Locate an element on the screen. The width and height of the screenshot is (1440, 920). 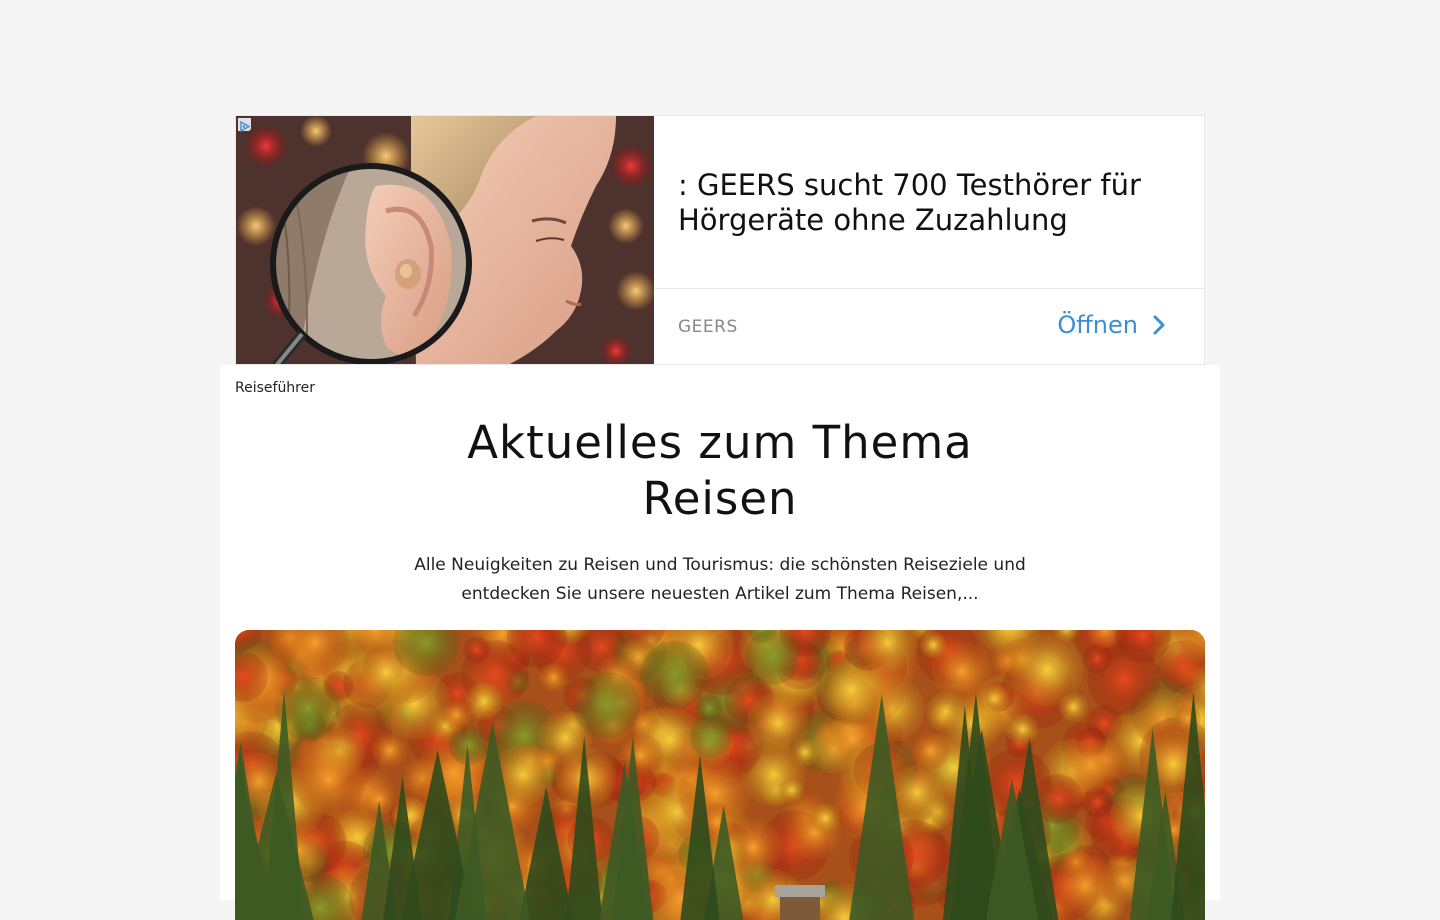
ad-footer: GEERS Öffnen is located at coordinates (929, 326).